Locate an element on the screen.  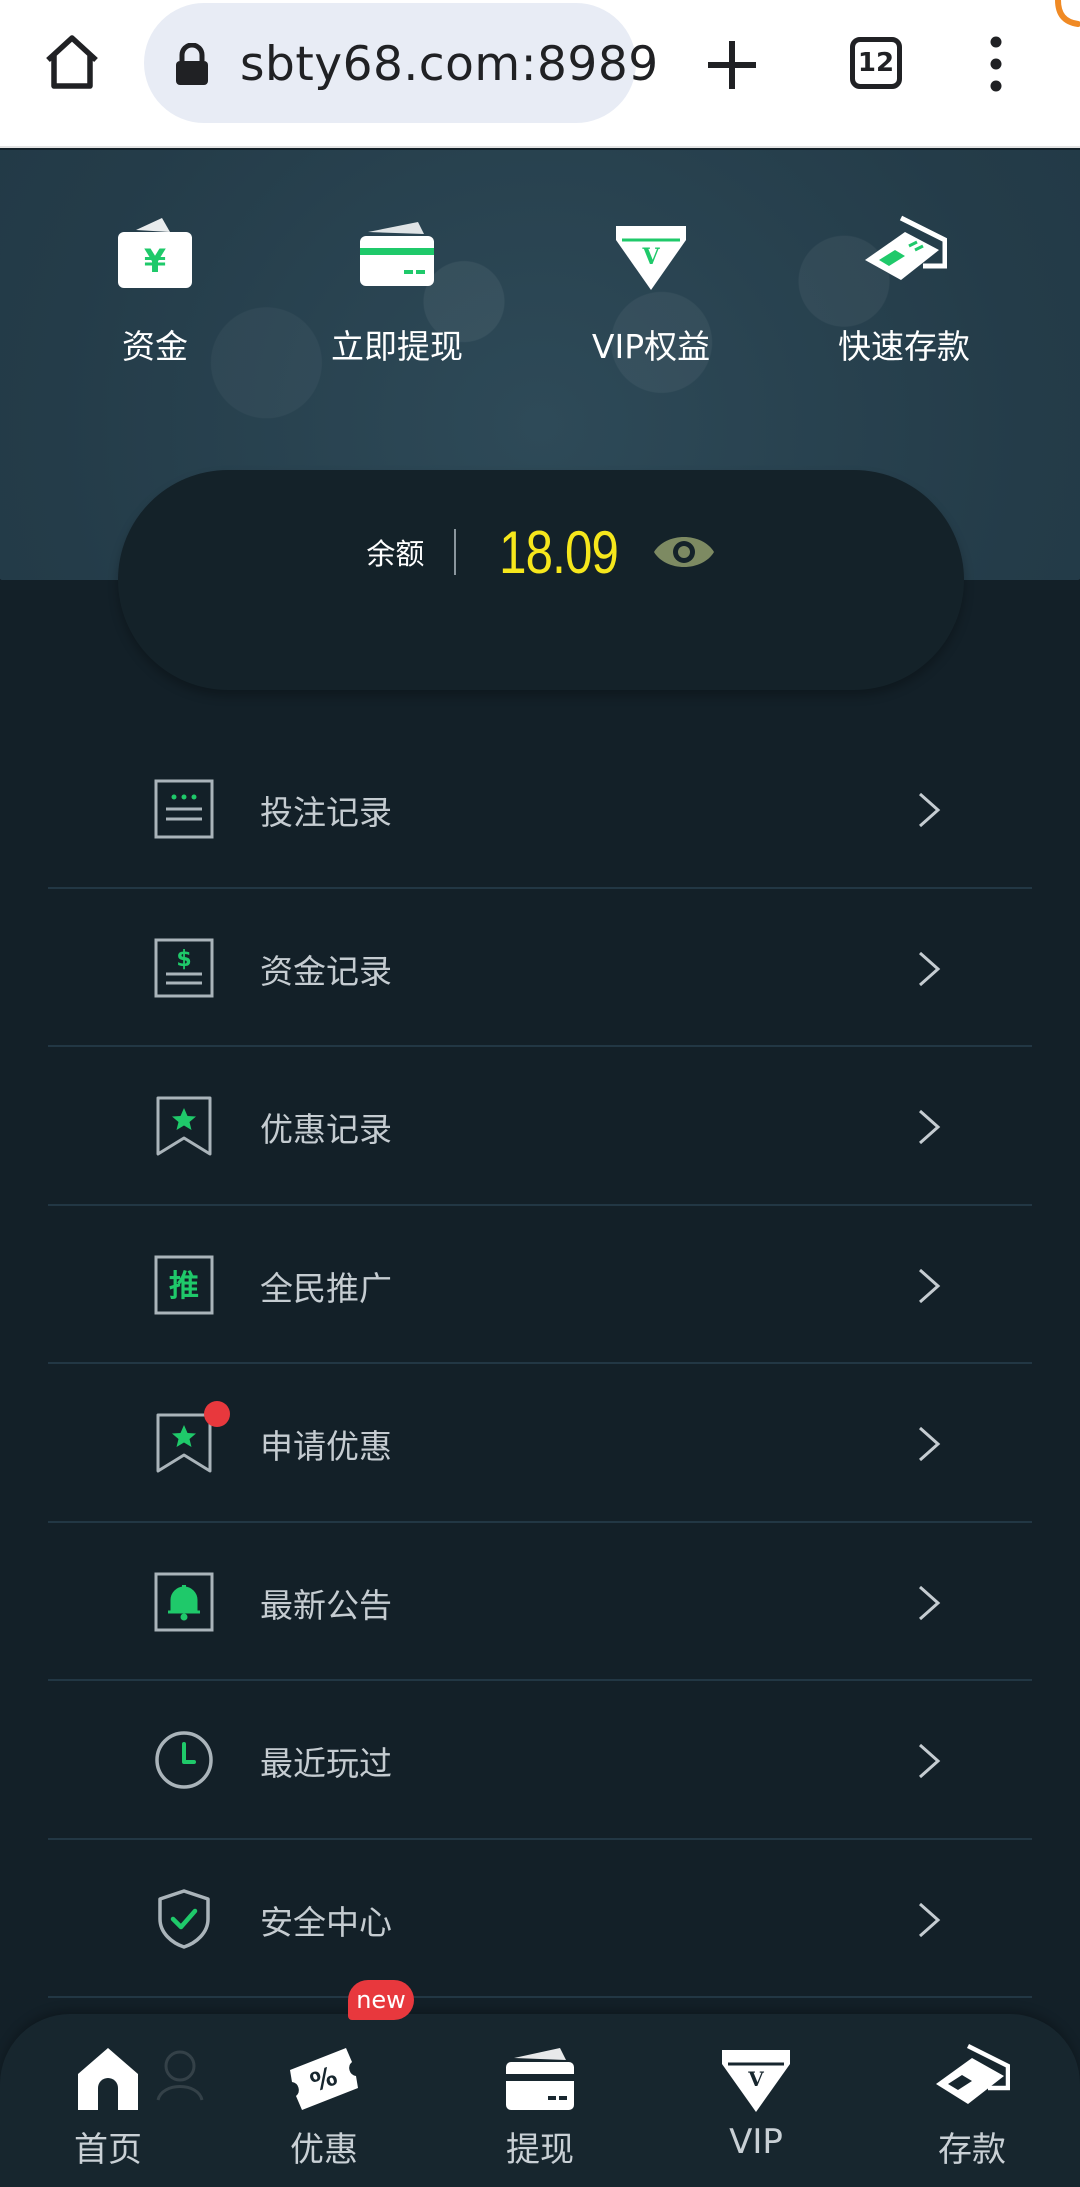
card-withdraw-icon is located at coordinates (397, 254).